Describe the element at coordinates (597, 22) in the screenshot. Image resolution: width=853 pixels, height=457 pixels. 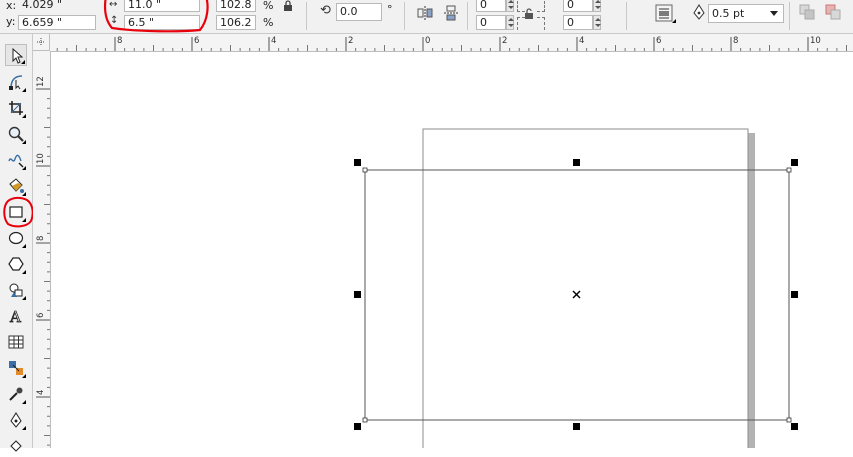
I see `corner-radius-bottom-right-spinner` at that location.